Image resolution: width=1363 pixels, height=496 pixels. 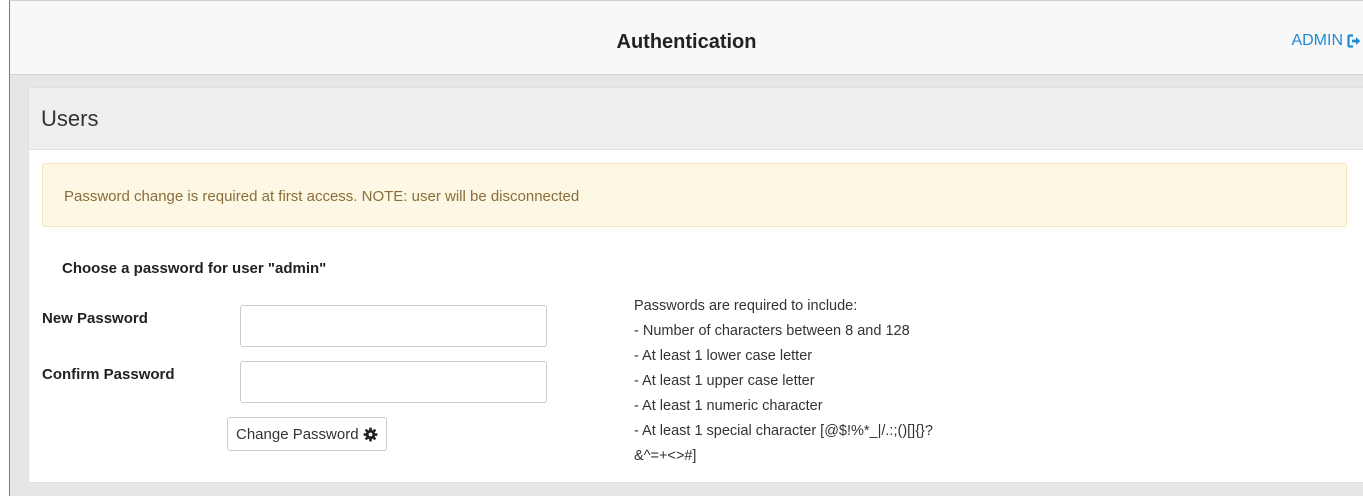 What do you see at coordinates (665, 456) in the screenshot?
I see `requirement-item: &^=+<>#]` at bounding box center [665, 456].